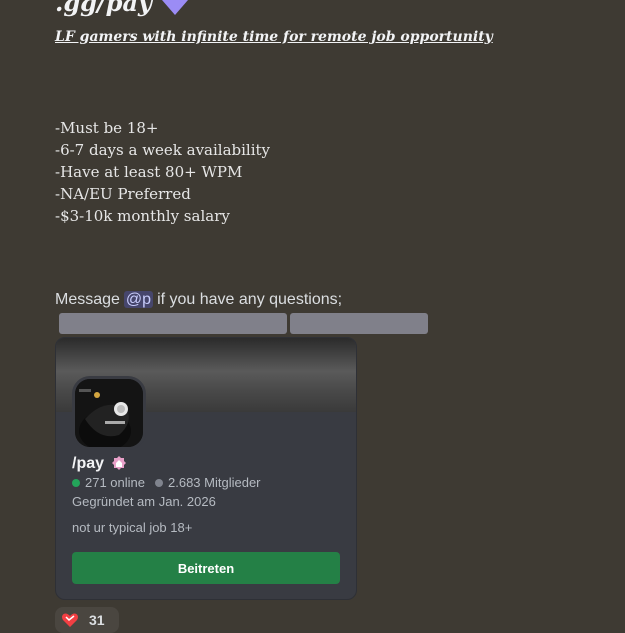 The width and height of the screenshot is (625, 633). What do you see at coordinates (132, 527) in the screenshot?
I see `server-description: not ur typical job 18+` at bounding box center [132, 527].